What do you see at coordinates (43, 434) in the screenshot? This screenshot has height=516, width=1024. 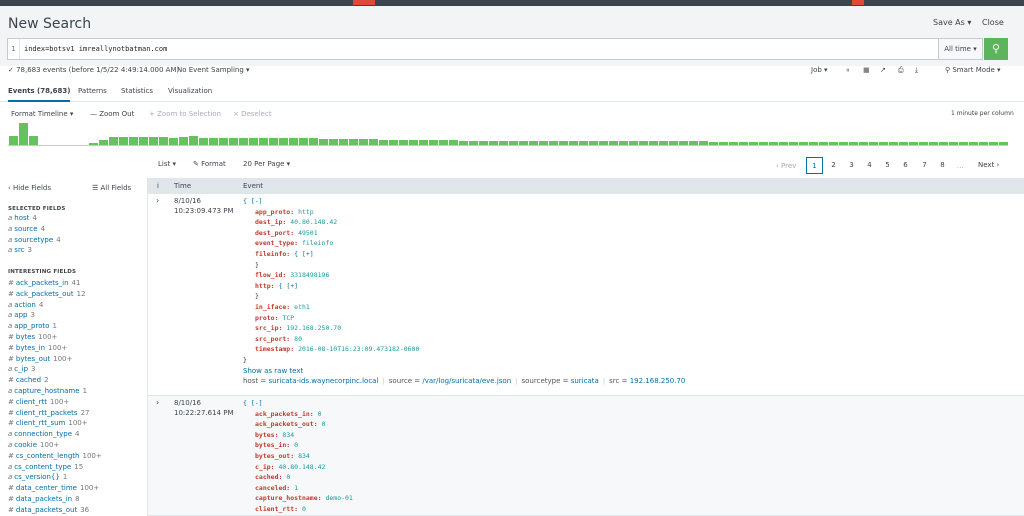 I see `field-item: a connection_type 4` at bounding box center [43, 434].